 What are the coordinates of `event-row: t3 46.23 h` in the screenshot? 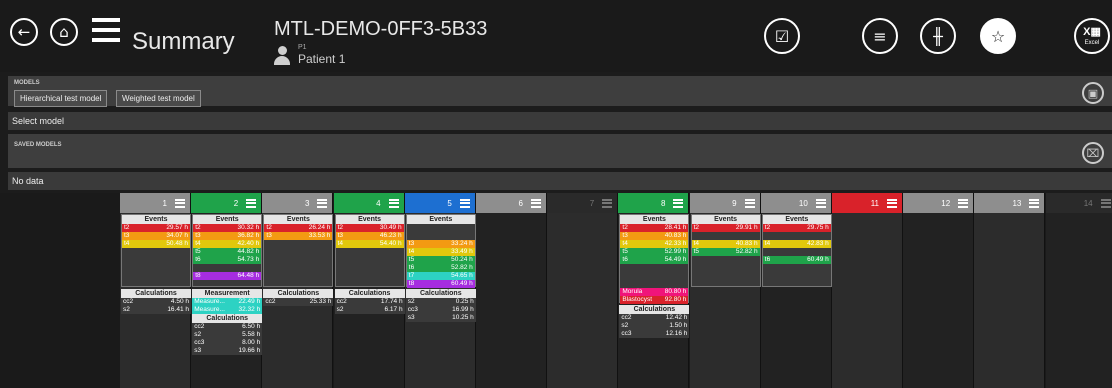 It's located at (369, 236).